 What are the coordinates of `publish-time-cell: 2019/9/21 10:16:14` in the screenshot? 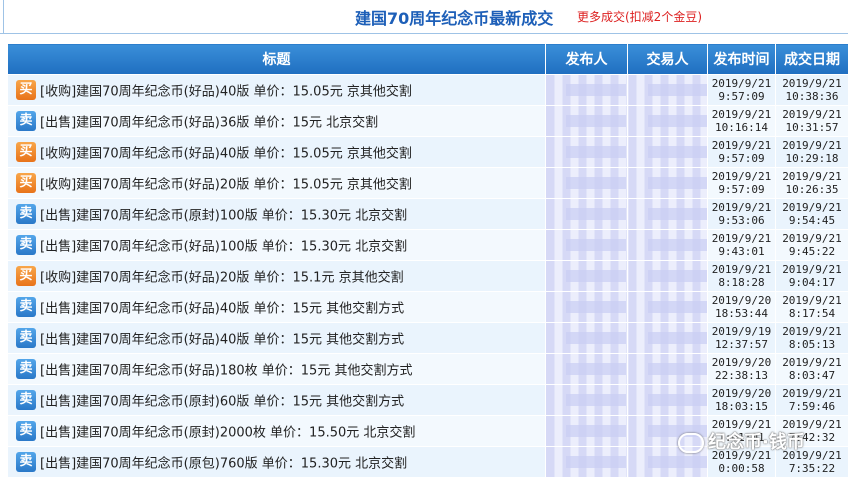 It's located at (741, 121).